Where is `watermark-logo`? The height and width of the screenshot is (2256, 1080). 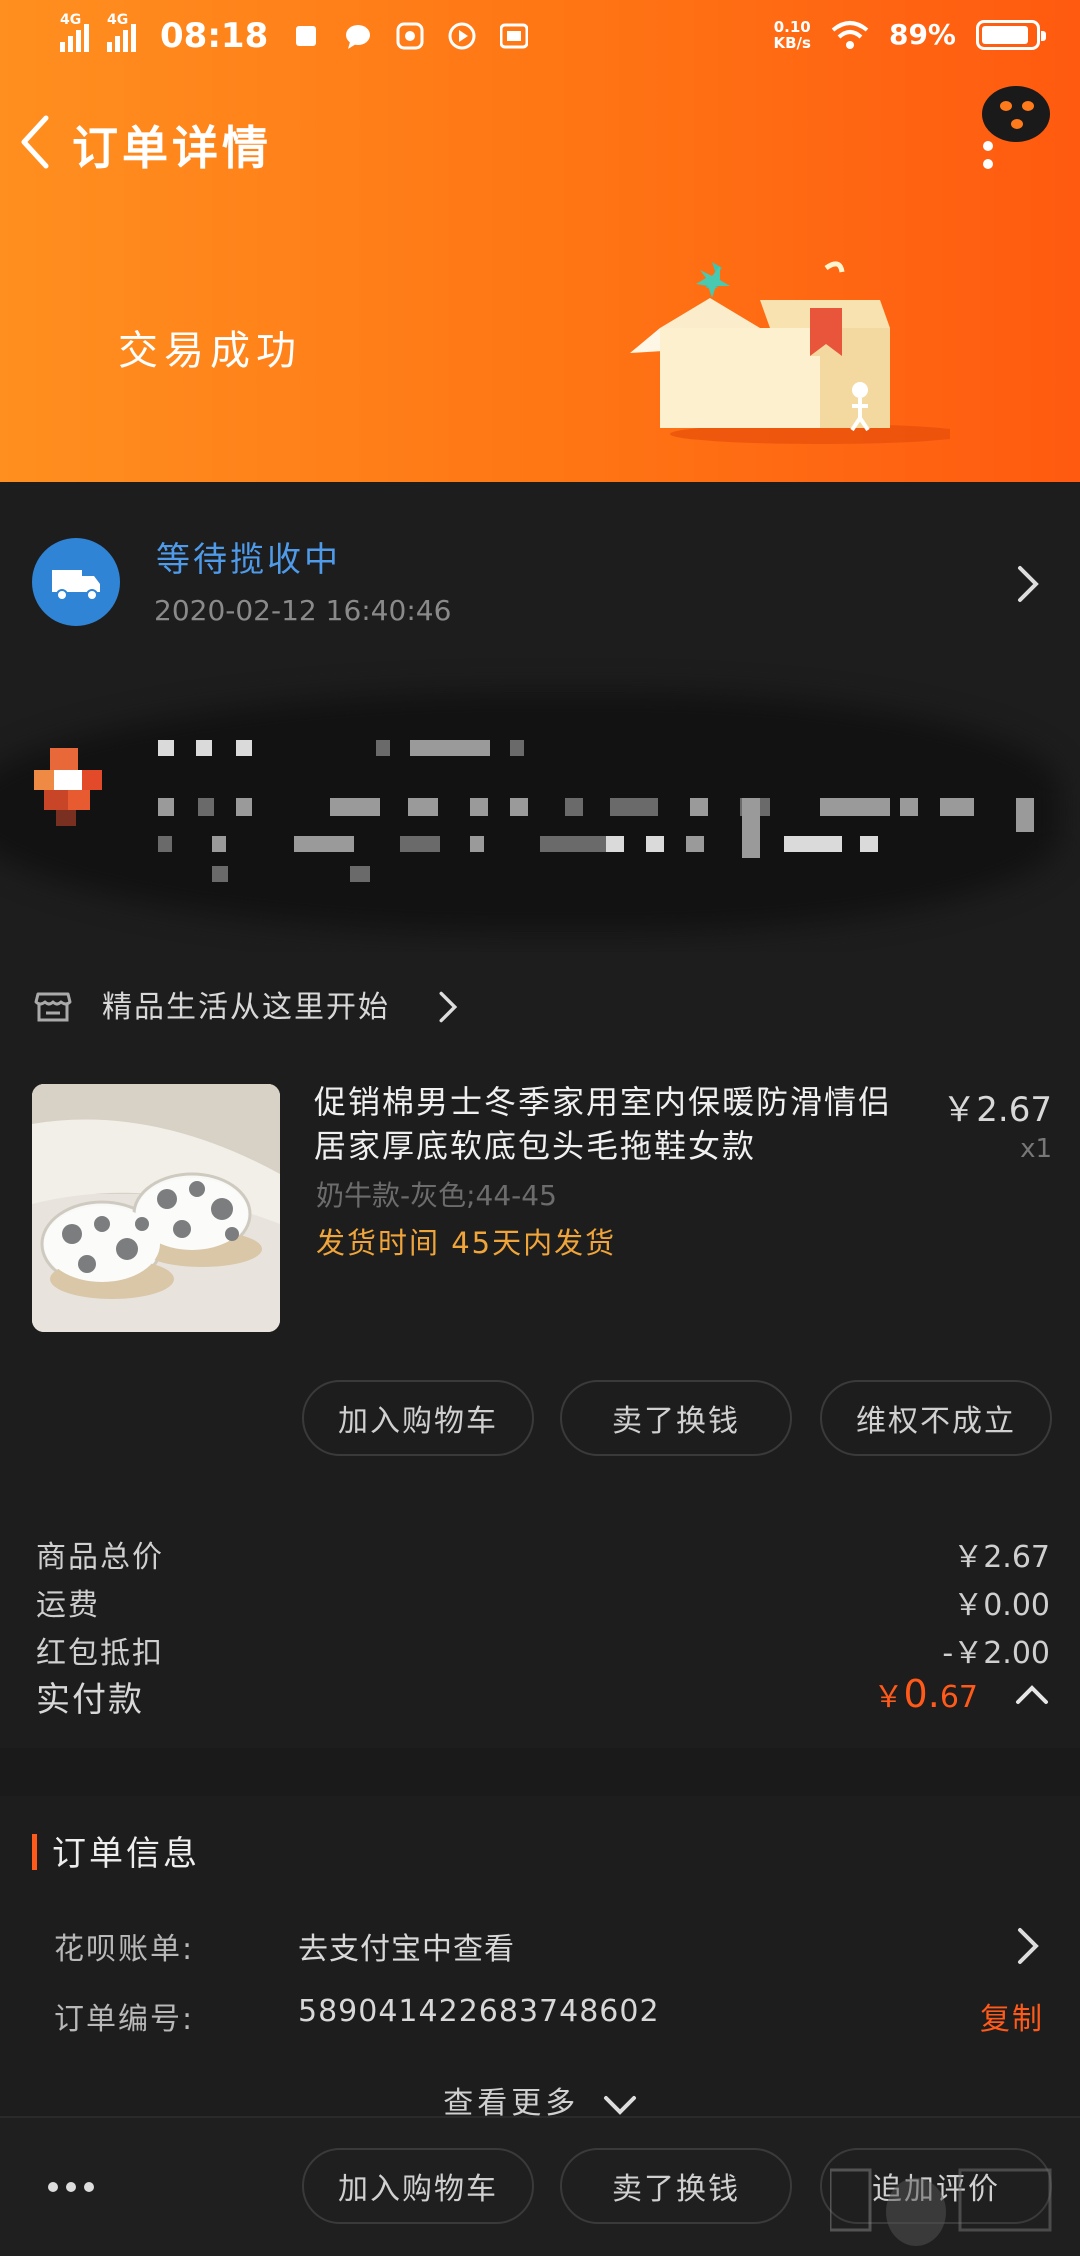
watermark-logo is located at coordinates (941, 2207).